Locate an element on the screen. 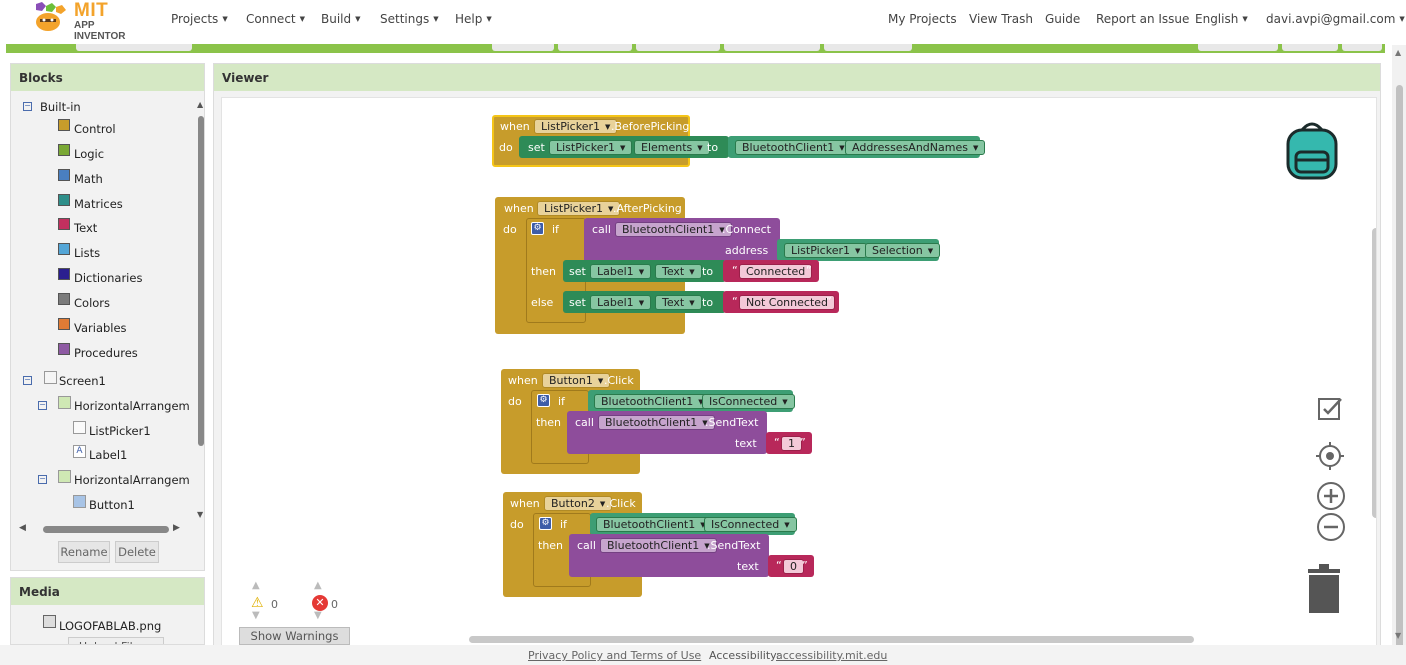 The image size is (1406, 665). warning-icon: ⚠ is located at coordinates (257, 603).